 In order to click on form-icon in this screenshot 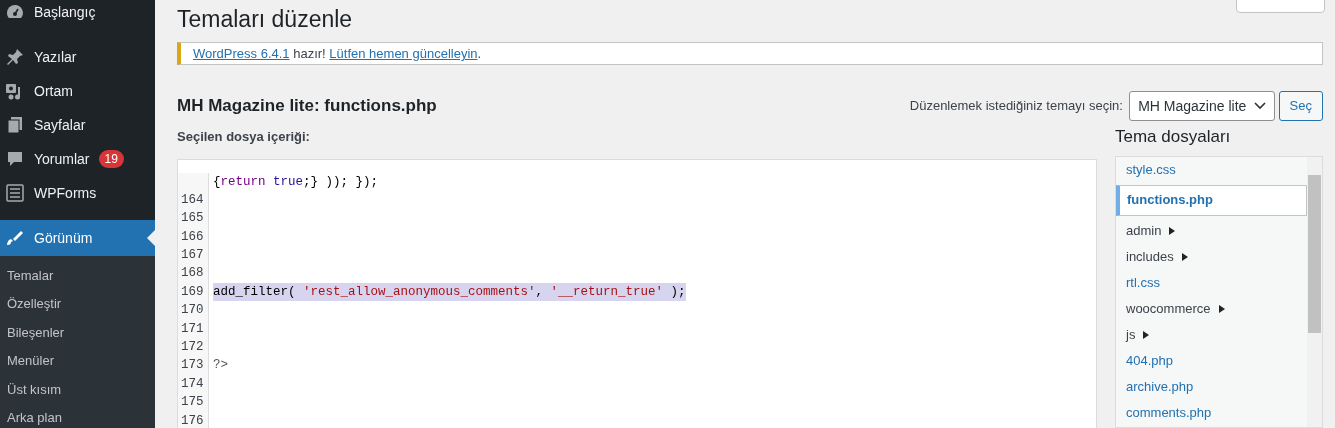, I will do `click(15, 193)`.